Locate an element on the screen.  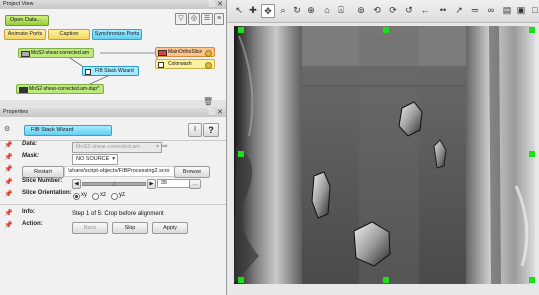
bookmark-icon: ▯ is located at coordinates (195, 130).